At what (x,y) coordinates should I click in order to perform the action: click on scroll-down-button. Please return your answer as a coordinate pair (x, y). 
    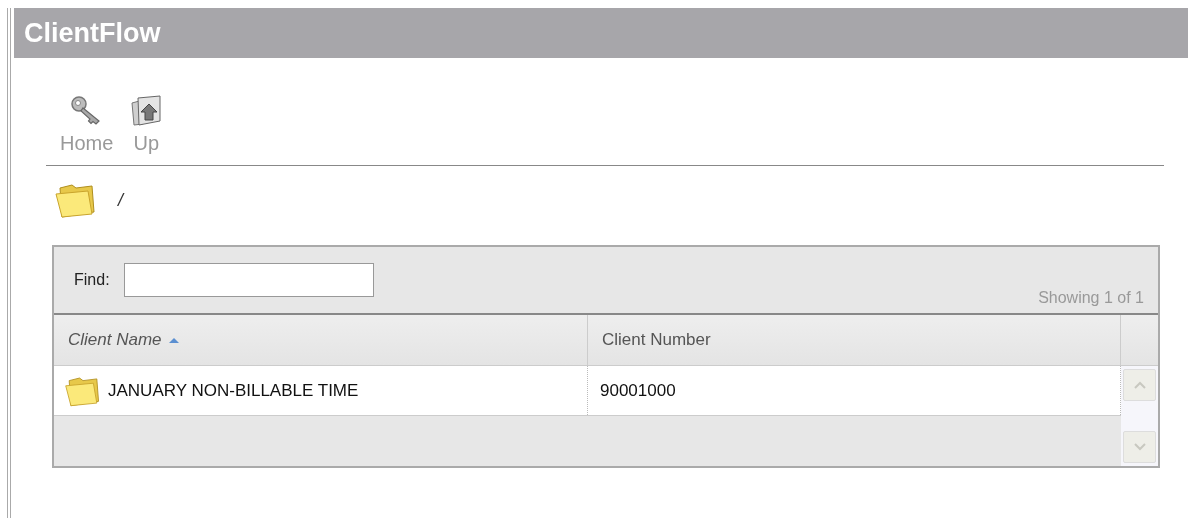
    Looking at the image, I should click on (1139, 447).